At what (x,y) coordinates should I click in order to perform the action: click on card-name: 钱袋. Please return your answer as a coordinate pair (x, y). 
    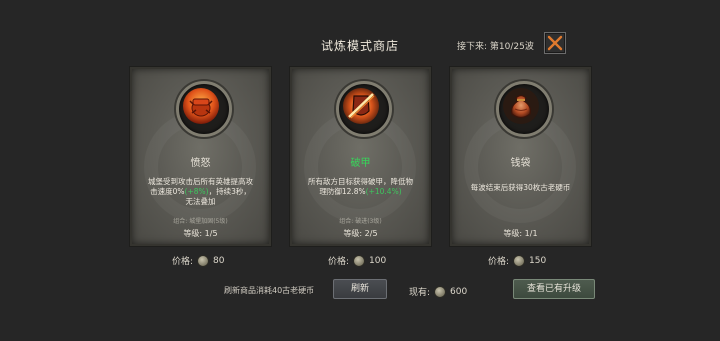
    Looking at the image, I should click on (520, 163).